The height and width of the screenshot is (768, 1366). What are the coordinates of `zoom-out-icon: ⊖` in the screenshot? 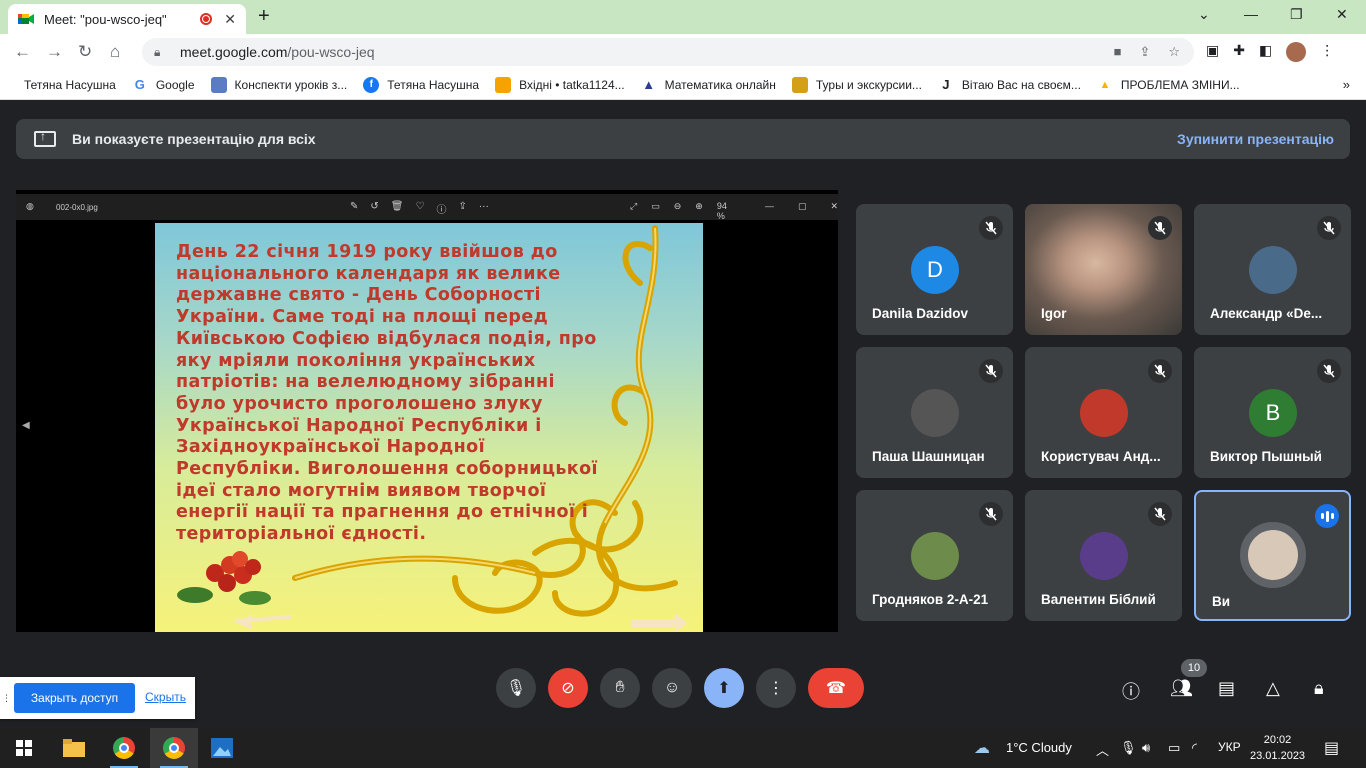 It's located at (678, 211).